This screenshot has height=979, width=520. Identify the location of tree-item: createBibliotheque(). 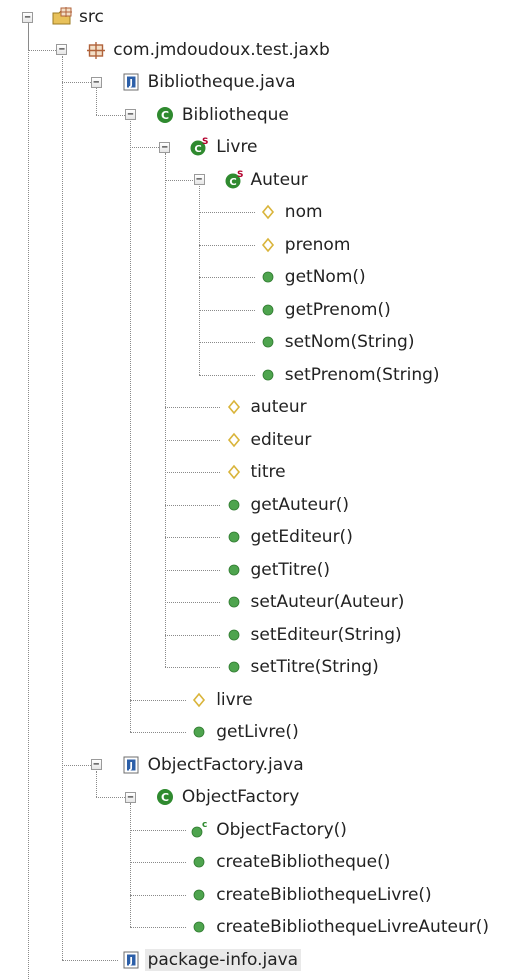
(303, 862).